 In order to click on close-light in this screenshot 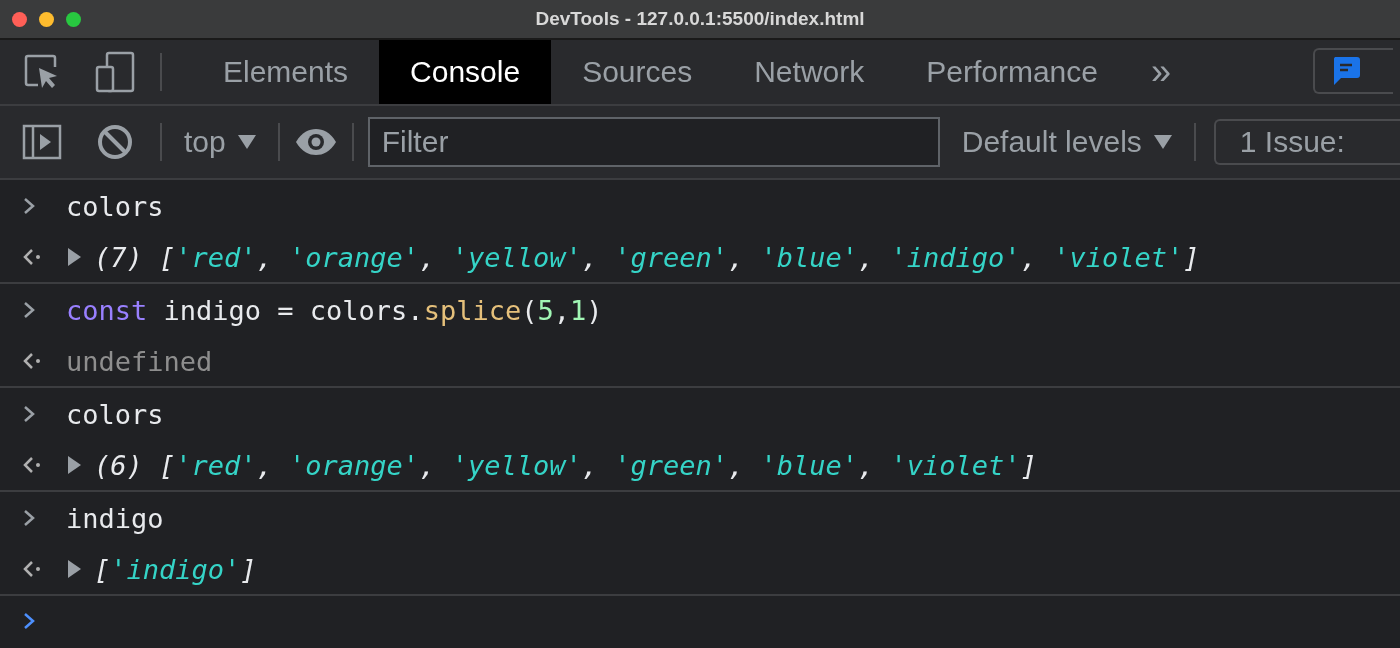, I will do `click(19, 19)`.